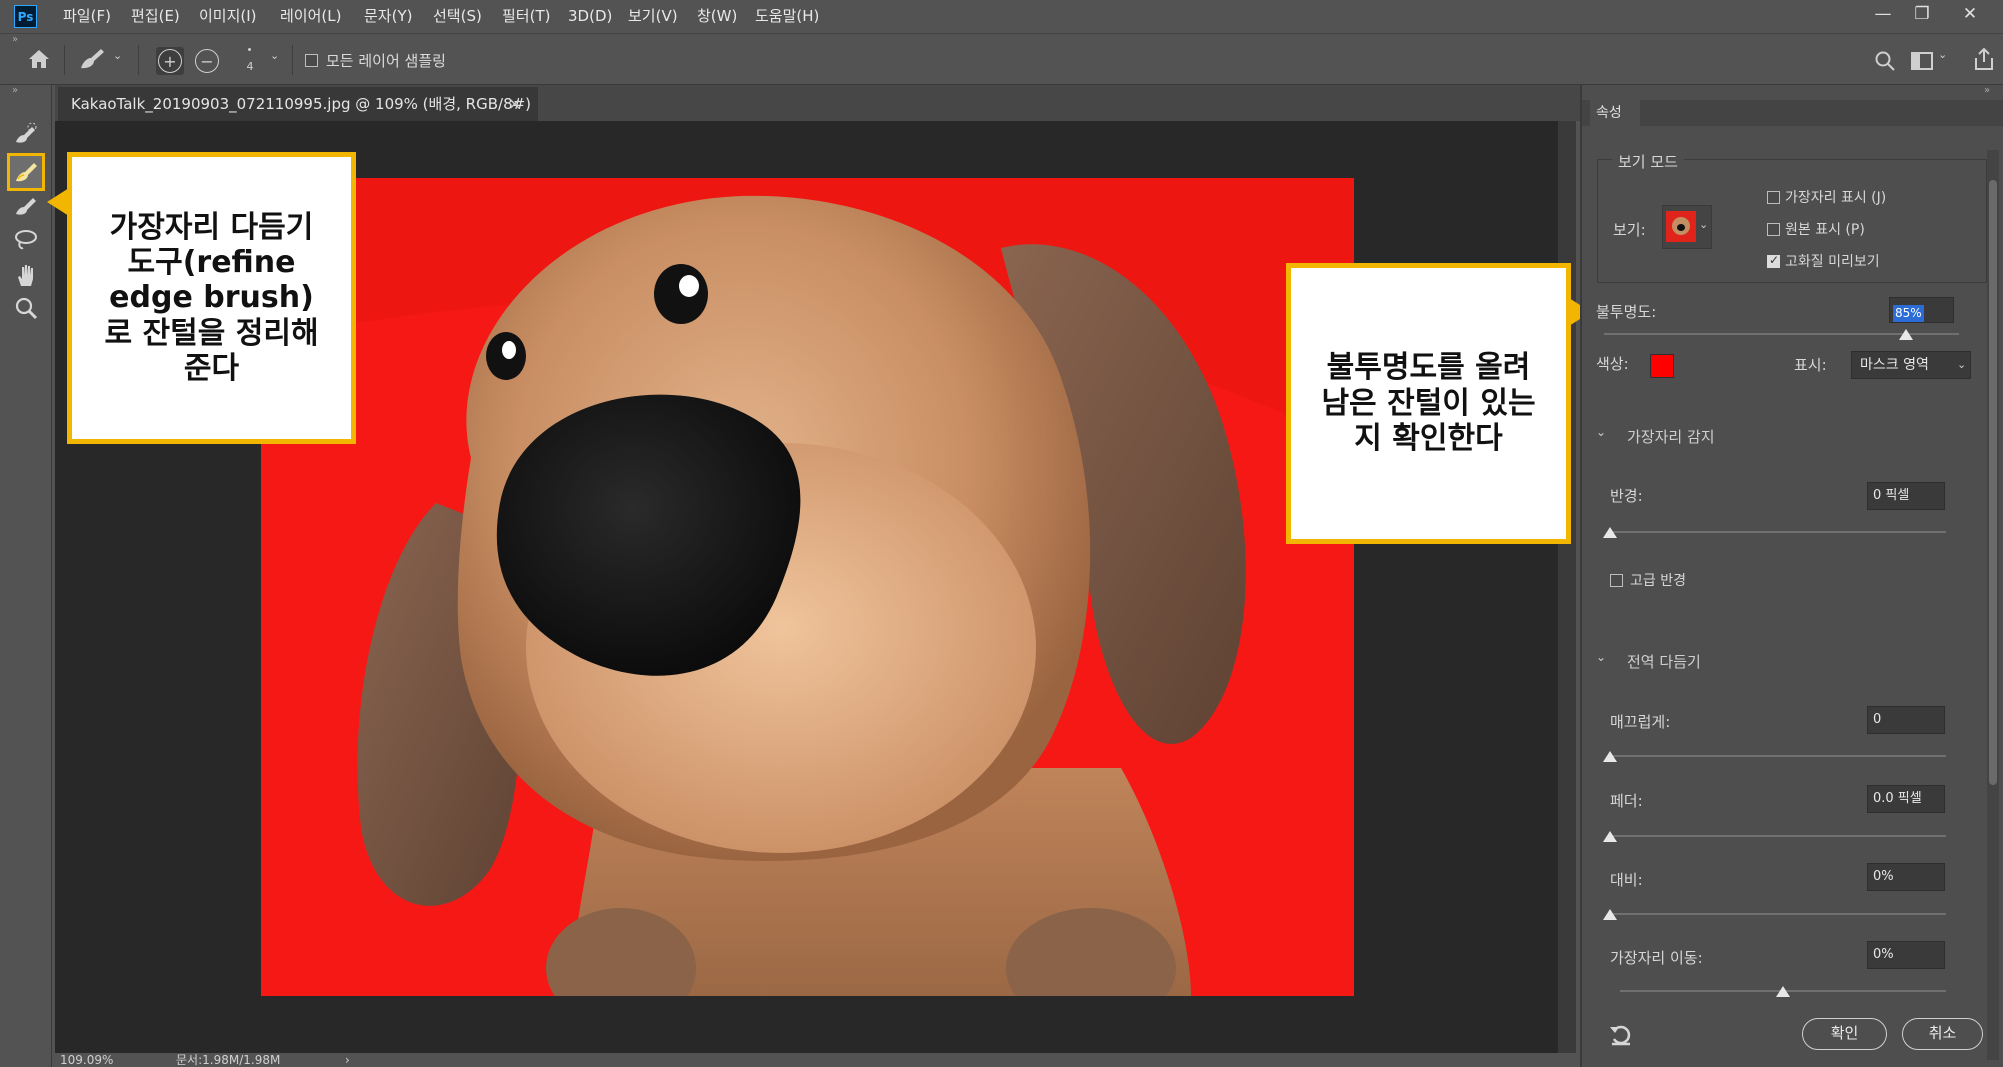 The image size is (2003, 1067). What do you see at coordinates (1626, 496) in the screenshot?
I see `radius-label: 반경:` at bounding box center [1626, 496].